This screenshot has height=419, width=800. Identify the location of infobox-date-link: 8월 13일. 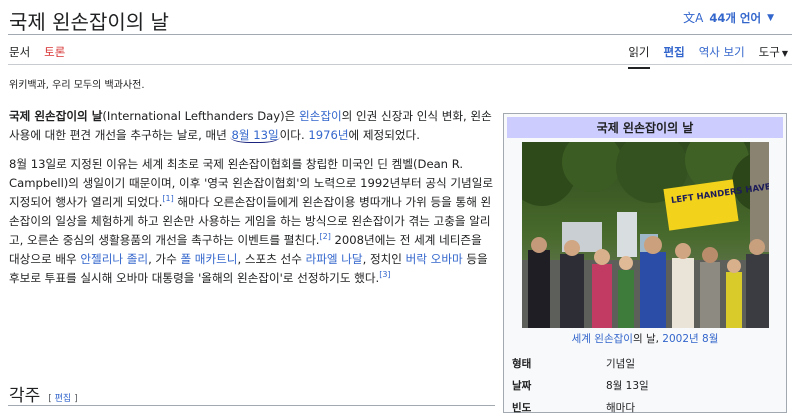
(627, 385).